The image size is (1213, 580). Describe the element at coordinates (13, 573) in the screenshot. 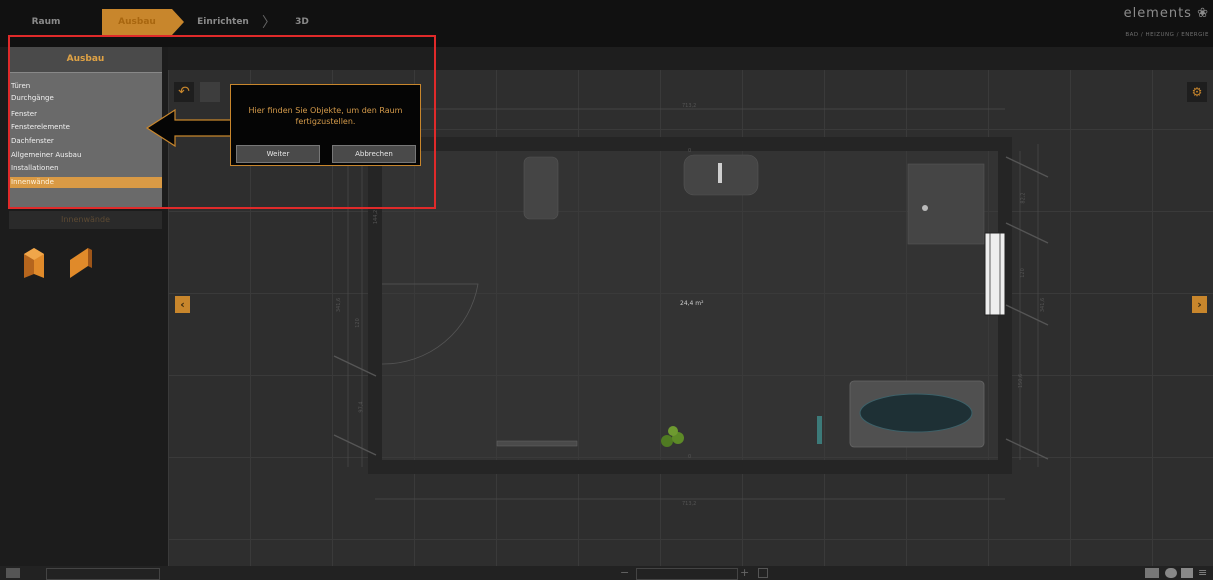

I see `folder-icon` at that location.